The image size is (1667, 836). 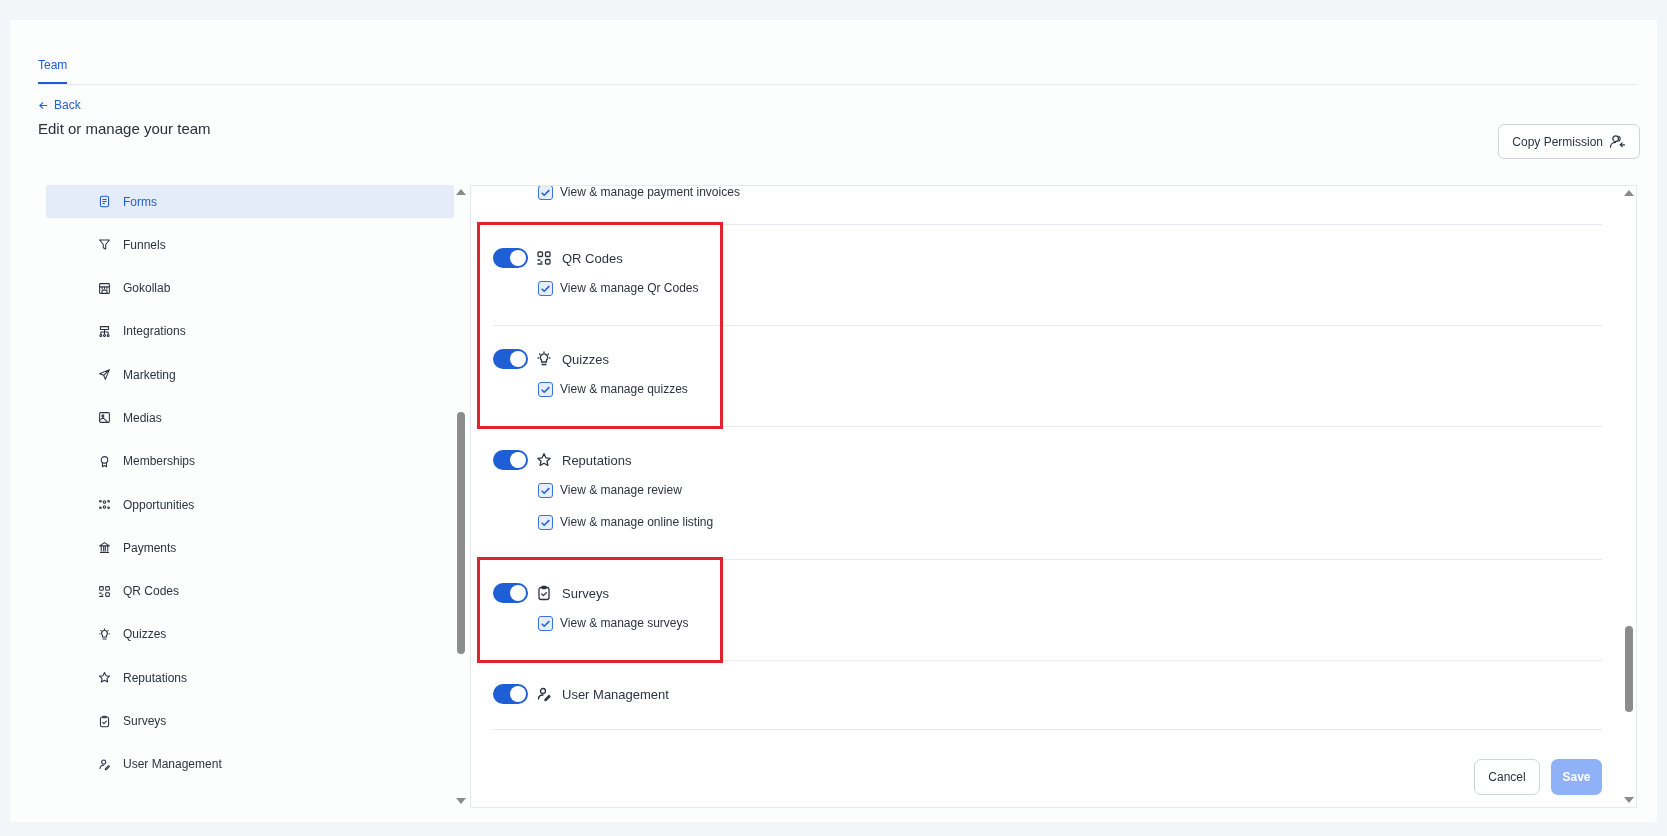 I want to click on sidebar-item-label: Reputations, so click(x=155, y=677).